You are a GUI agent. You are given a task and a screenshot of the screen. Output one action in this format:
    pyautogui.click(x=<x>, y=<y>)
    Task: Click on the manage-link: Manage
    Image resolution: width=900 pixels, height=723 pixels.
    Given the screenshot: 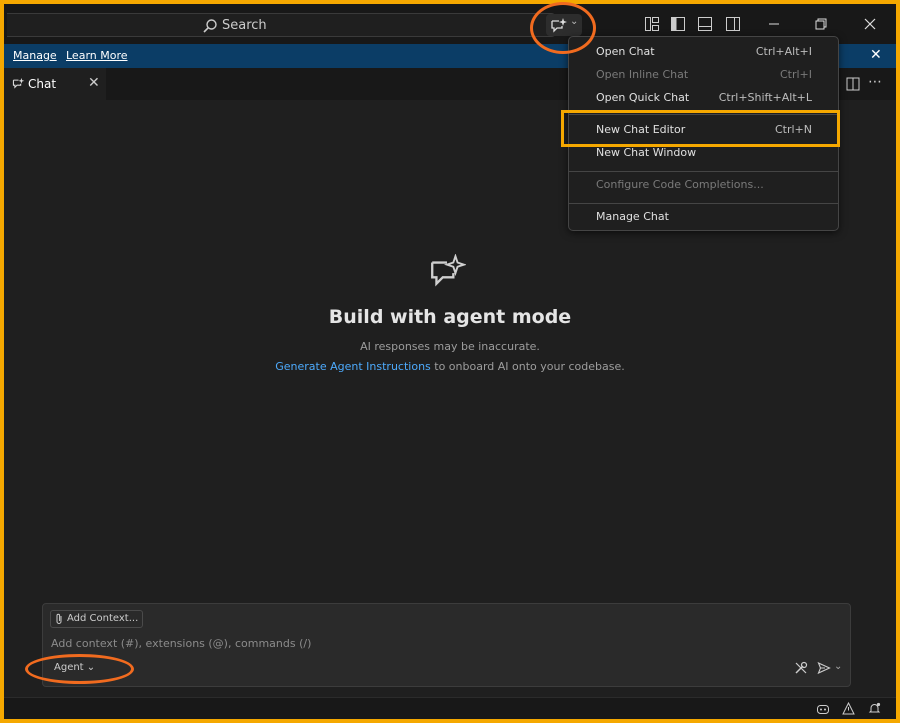 What is the action you would take?
    pyautogui.click(x=35, y=55)
    